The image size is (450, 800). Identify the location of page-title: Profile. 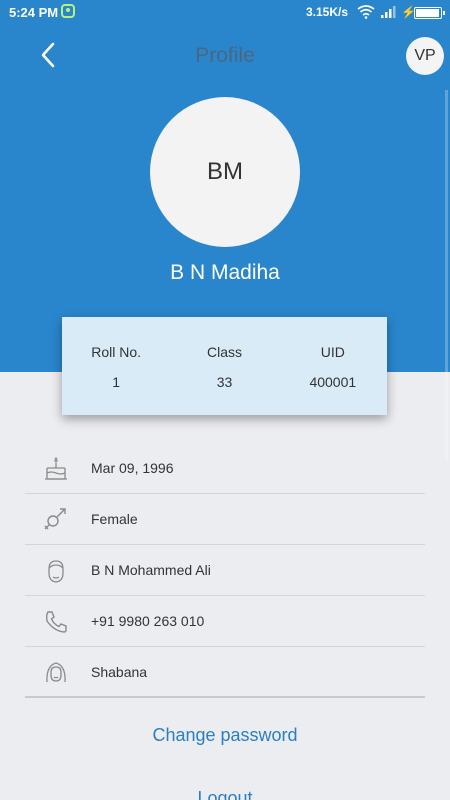
(225, 55).